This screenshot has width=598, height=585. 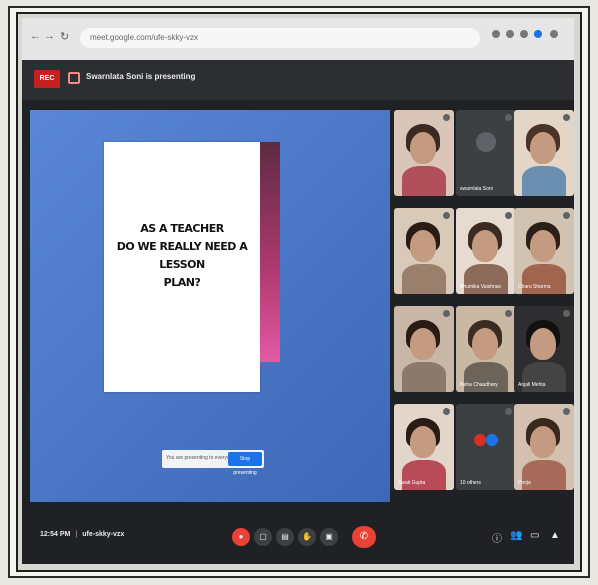 I want to click on meet-header: REC Swarnlata Soni is presenting, so click(x=298, y=80).